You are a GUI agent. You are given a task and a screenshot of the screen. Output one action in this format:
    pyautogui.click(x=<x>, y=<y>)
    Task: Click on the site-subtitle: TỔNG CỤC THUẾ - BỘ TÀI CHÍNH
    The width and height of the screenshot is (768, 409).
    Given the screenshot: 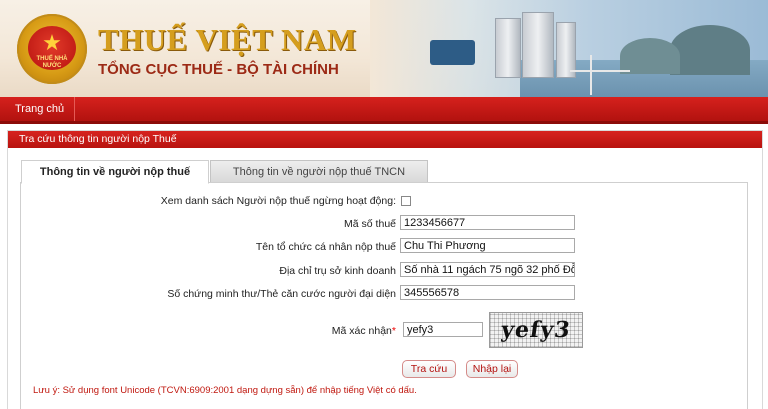 What is the action you would take?
    pyautogui.click(x=218, y=69)
    